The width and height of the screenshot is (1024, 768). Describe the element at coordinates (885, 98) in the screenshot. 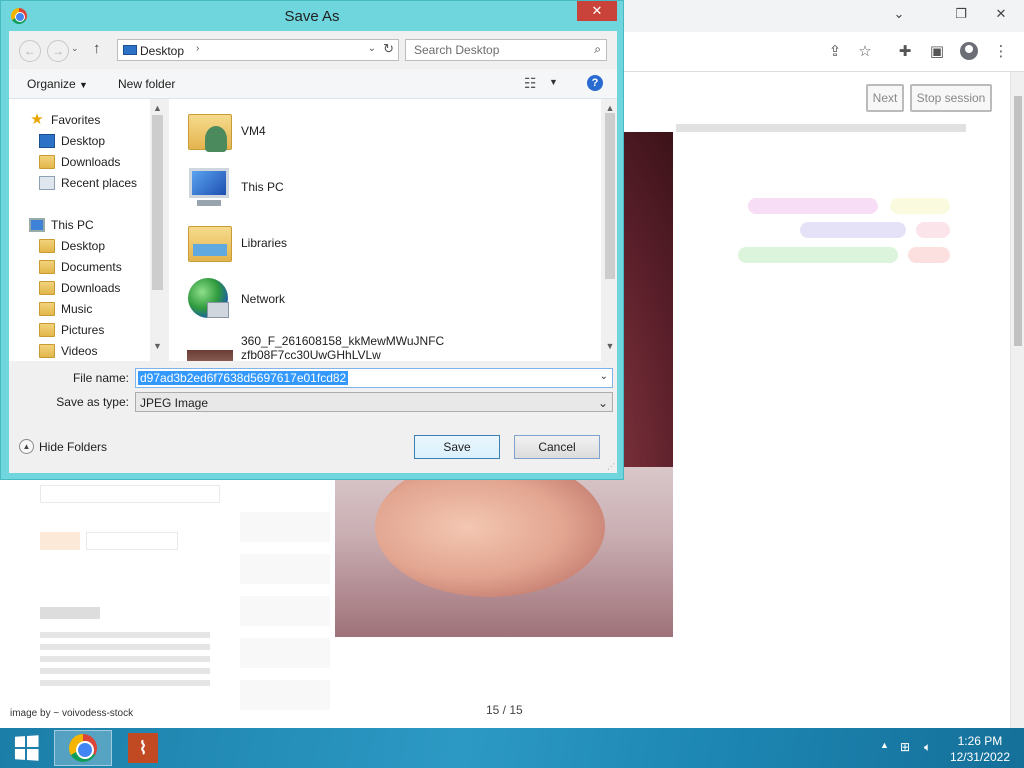

I see `next-button: Next` at that location.